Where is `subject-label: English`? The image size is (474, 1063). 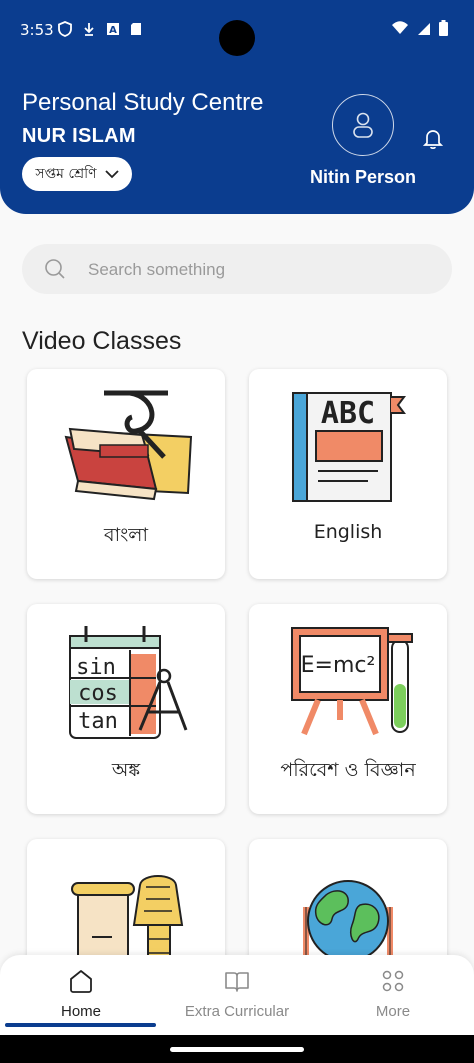
subject-label: English is located at coordinates (348, 532).